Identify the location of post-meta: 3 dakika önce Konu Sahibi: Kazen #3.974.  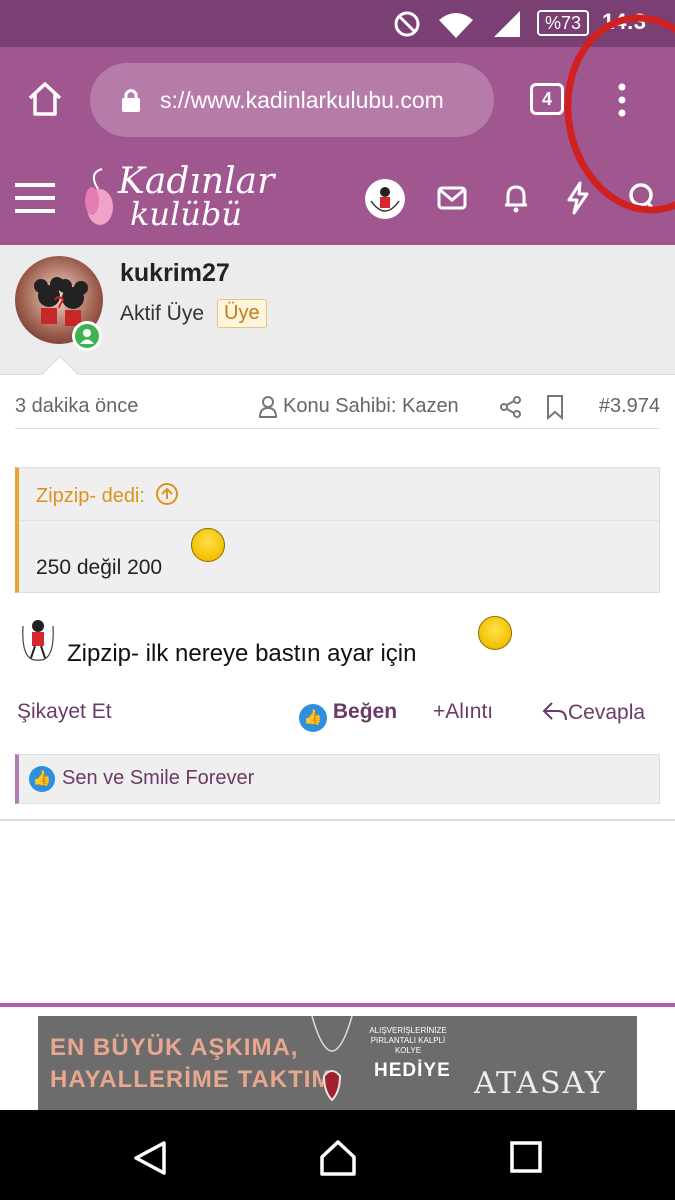
(337, 411).